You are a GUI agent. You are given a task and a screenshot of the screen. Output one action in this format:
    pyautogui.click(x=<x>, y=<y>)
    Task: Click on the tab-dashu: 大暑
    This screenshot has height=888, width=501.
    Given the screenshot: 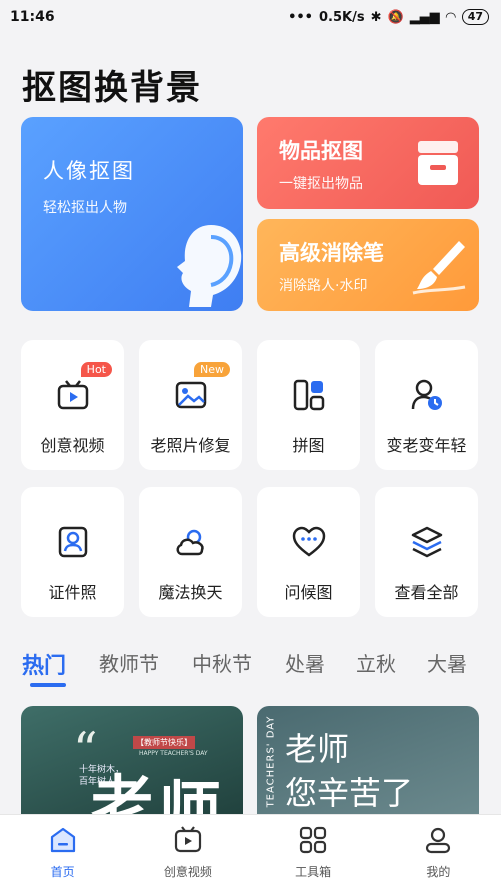 What is the action you would take?
    pyautogui.click(x=447, y=662)
    